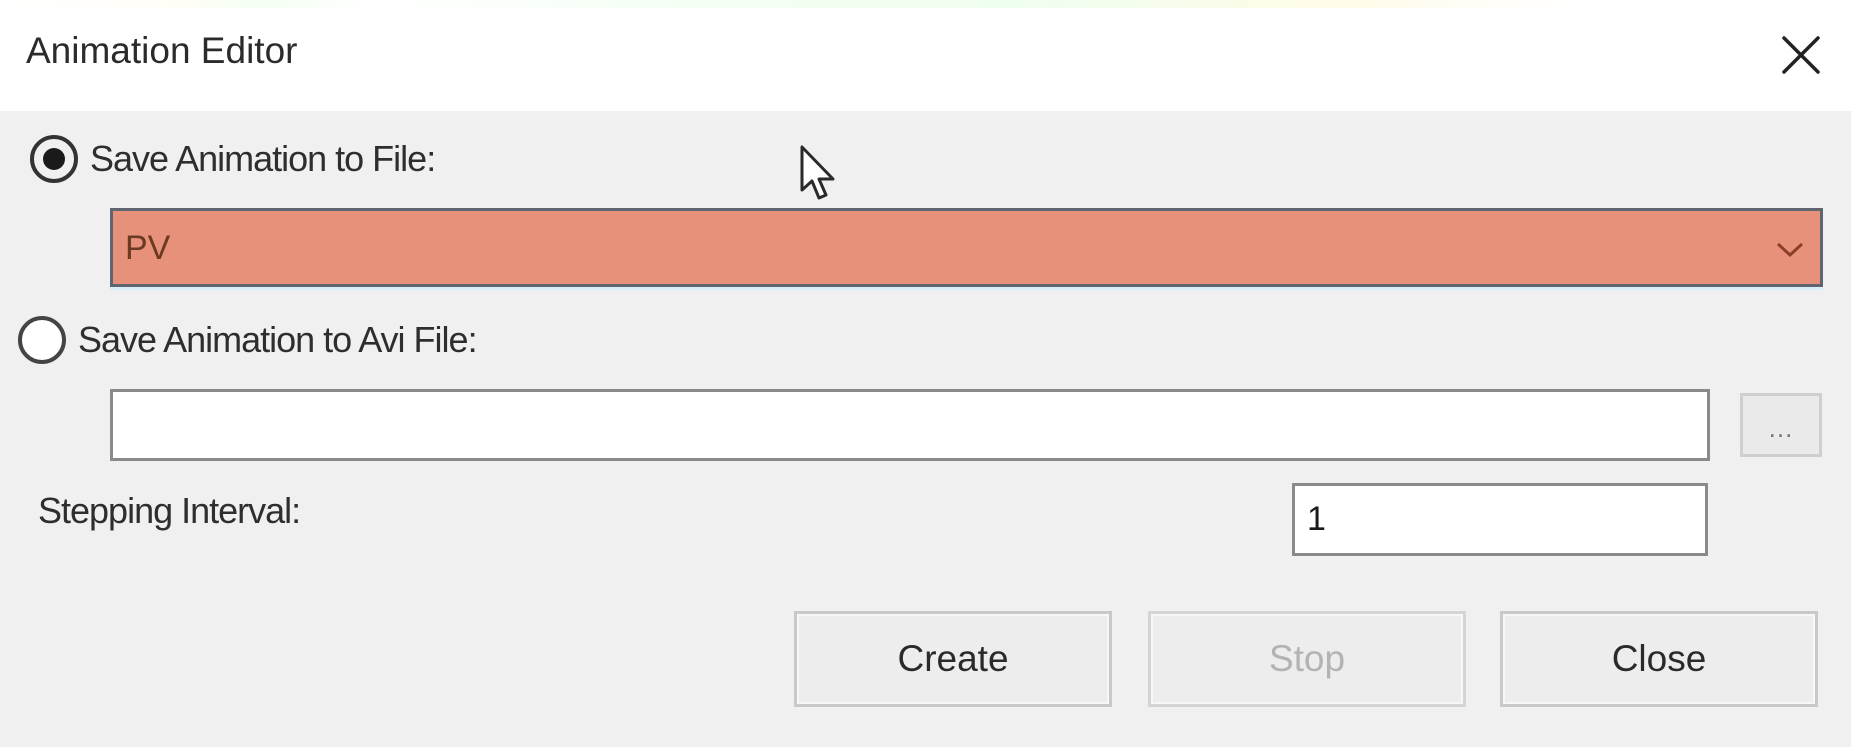 This screenshot has height=747, width=1851. Describe the element at coordinates (925, 59) in the screenshot. I see `title-bar: Animation Editor` at that location.